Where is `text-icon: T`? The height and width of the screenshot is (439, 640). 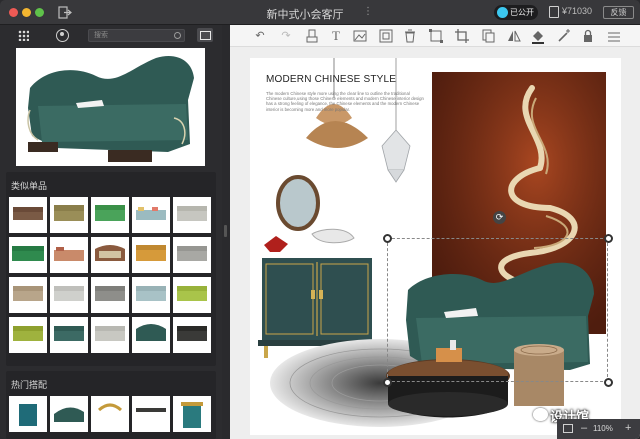
text-icon: T is located at coordinates (336, 36).